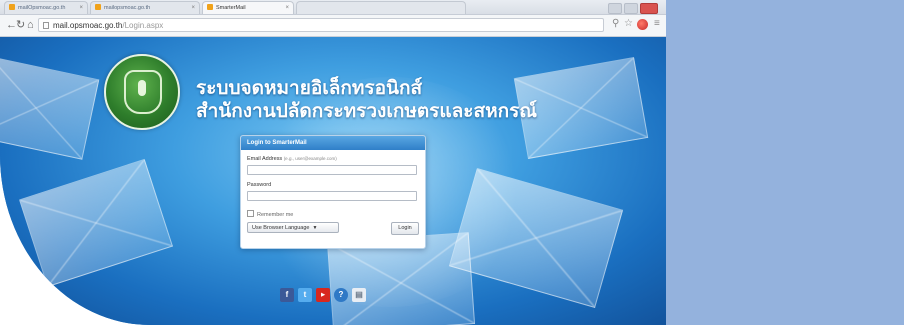 Image resolution: width=904 pixels, height=325 pixels. I want to click on password-label: Password, so click(259, 185).